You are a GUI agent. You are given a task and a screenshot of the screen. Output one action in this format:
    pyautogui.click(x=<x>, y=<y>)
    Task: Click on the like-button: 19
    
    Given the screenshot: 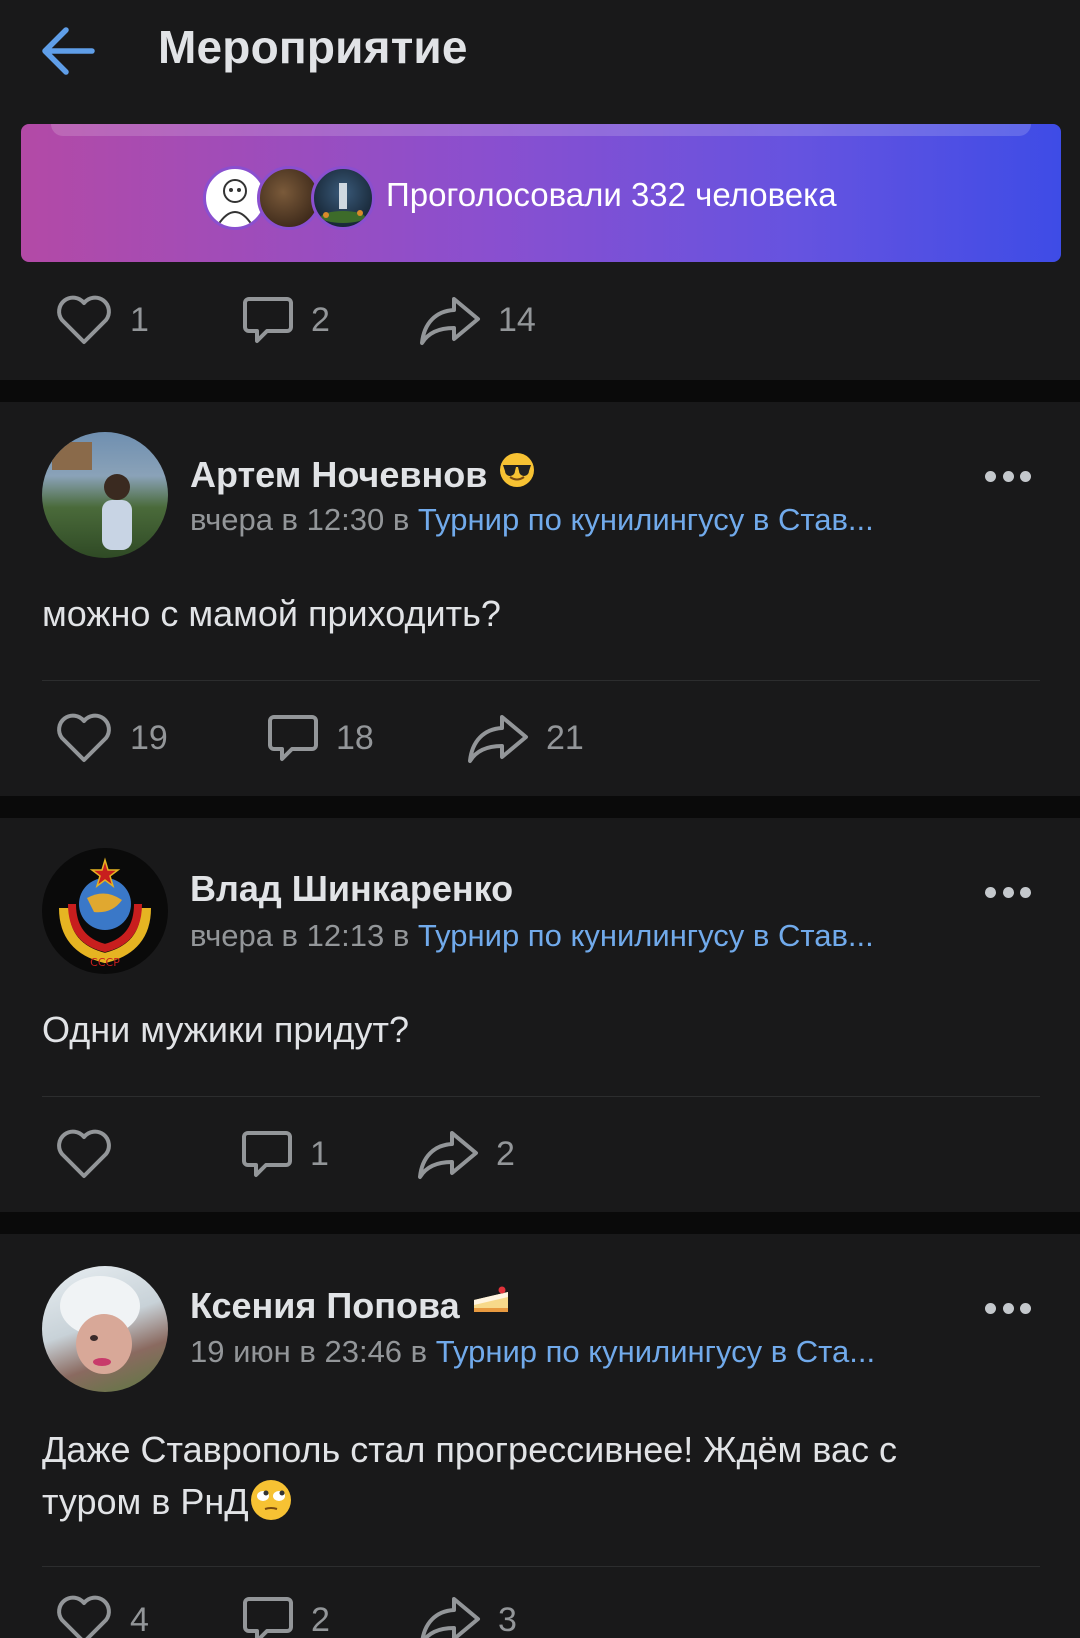 What is the action you would take?
    pyautogui.click(x=111, y=738)
    